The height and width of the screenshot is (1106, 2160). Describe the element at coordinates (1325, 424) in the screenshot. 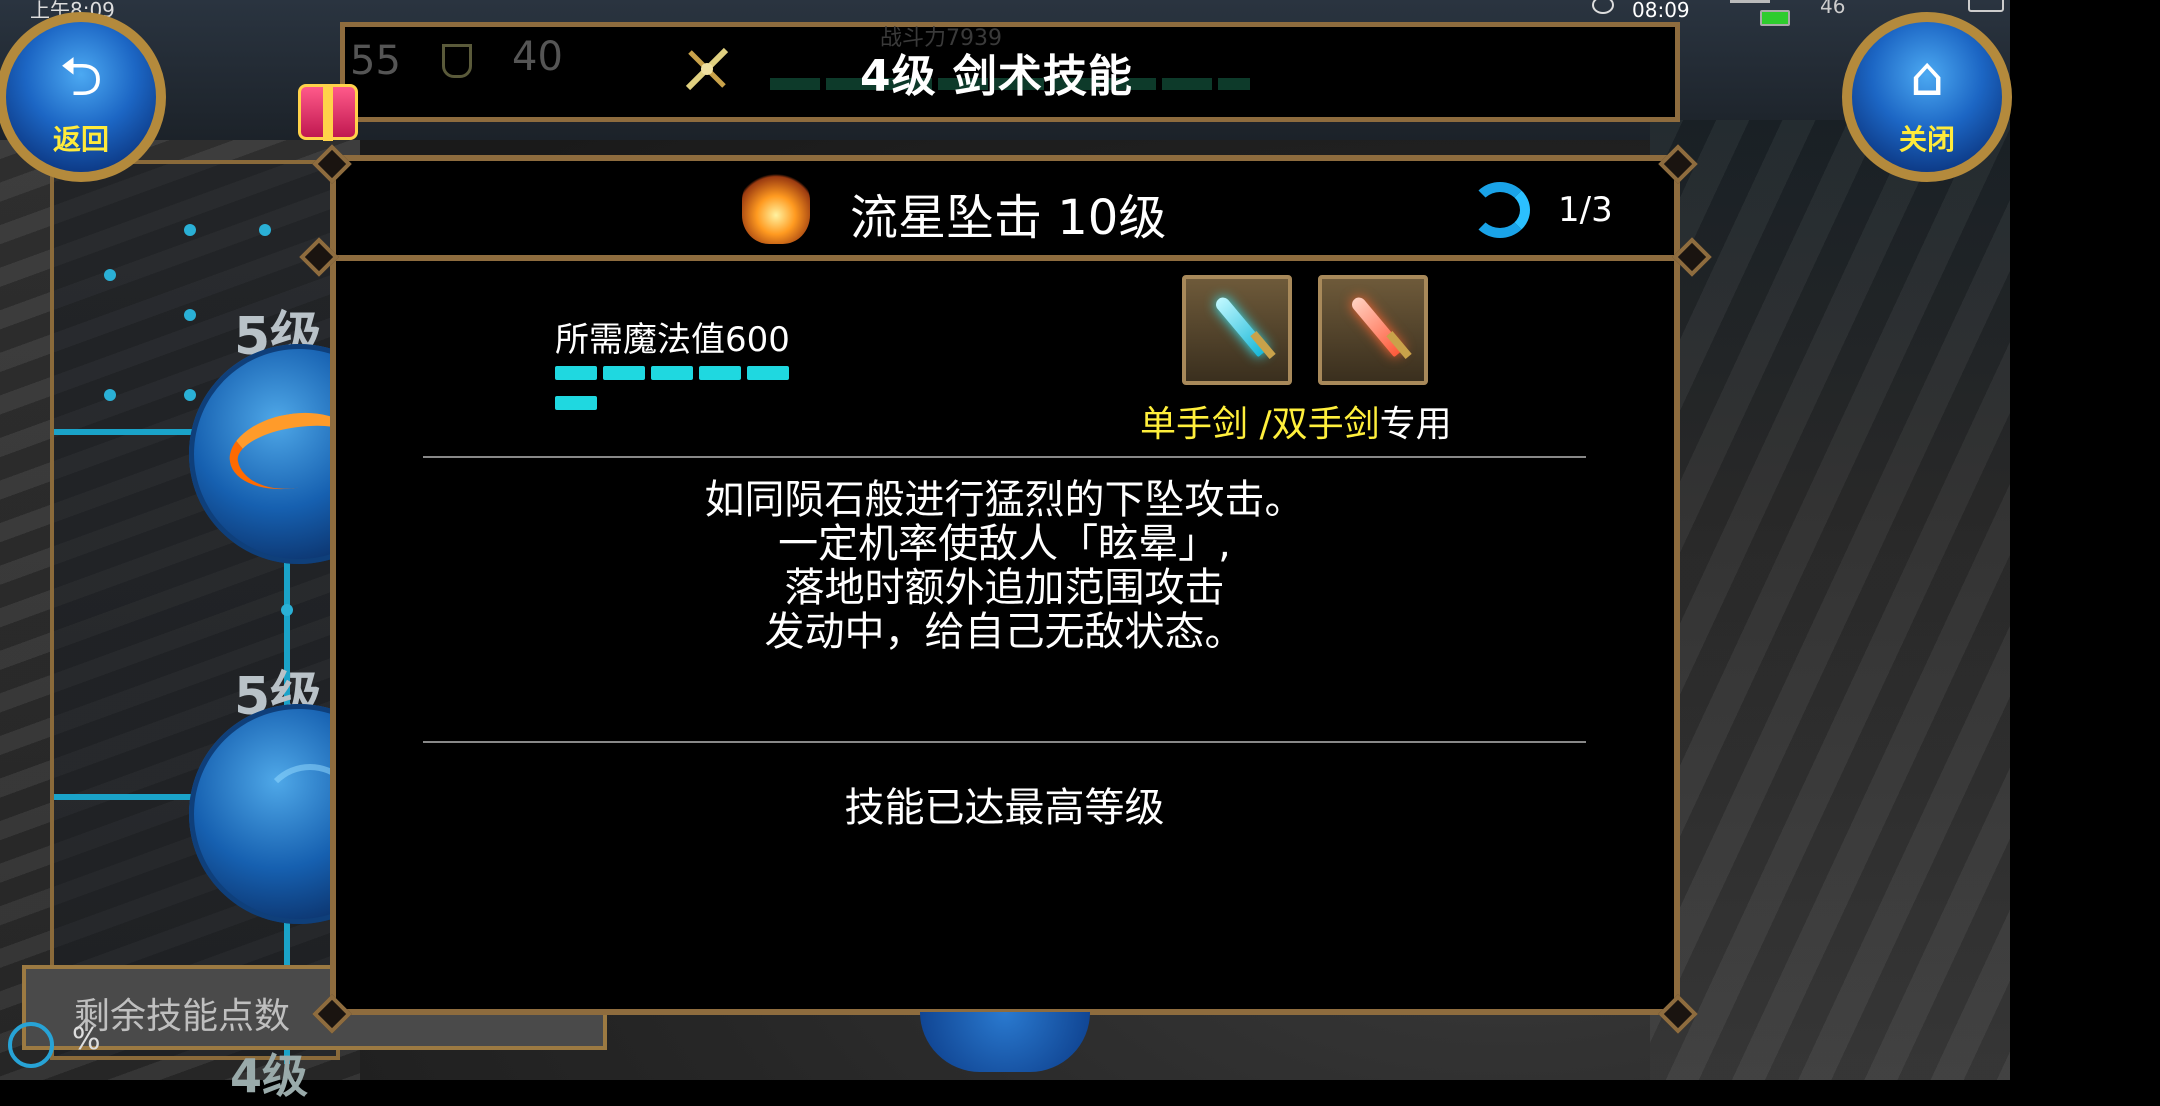

I see `weapon-type-two-handed: 双手剑` at that location.